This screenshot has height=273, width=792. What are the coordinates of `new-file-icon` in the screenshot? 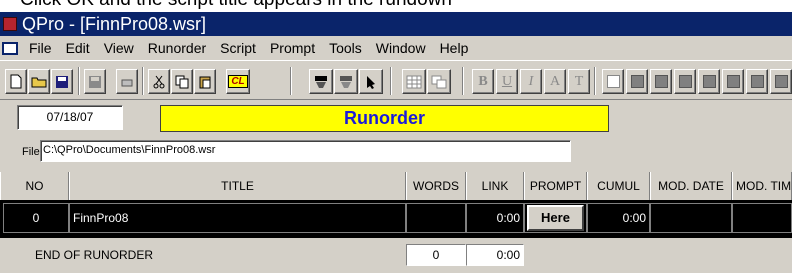 It's located at (16, 81).